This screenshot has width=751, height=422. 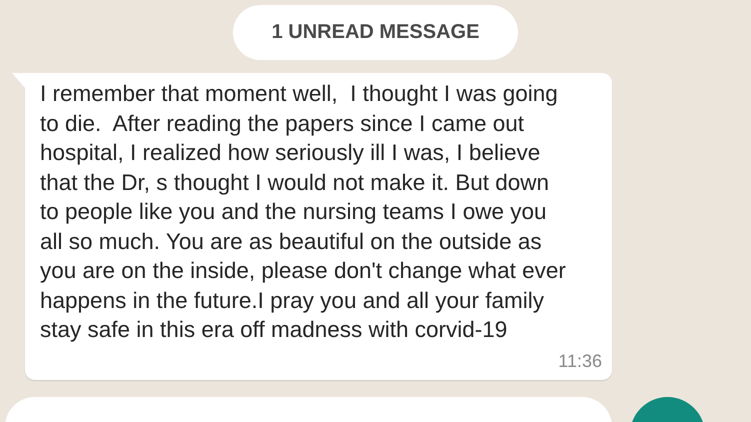 I want to click on unread-banner: 1 UNREAD MESSAGE, so click(x=375, y=32).